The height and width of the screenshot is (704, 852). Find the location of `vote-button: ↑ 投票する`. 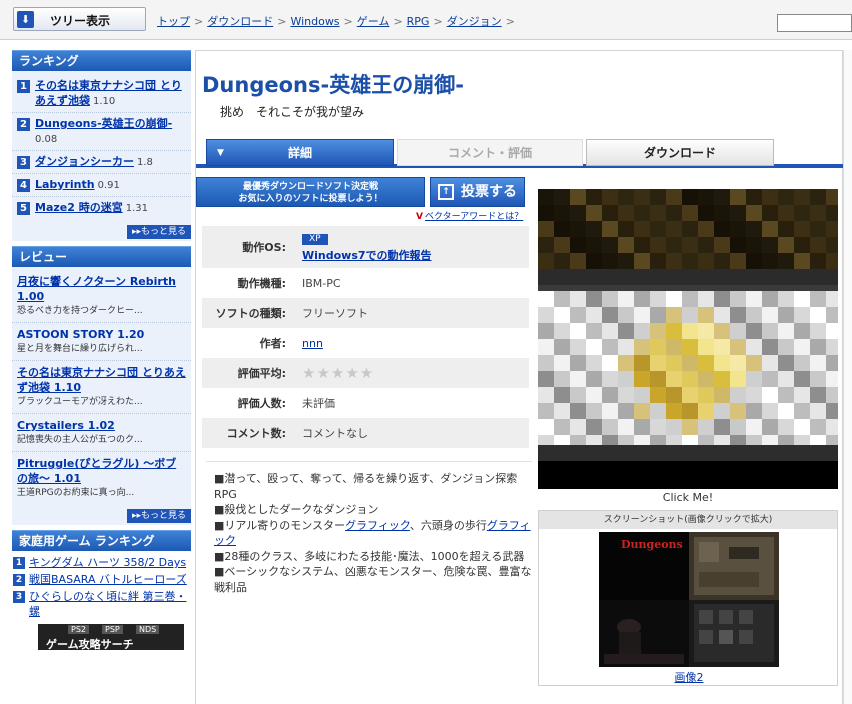

vote-button: ↑ 投票する is located at coordinates (477, 192).